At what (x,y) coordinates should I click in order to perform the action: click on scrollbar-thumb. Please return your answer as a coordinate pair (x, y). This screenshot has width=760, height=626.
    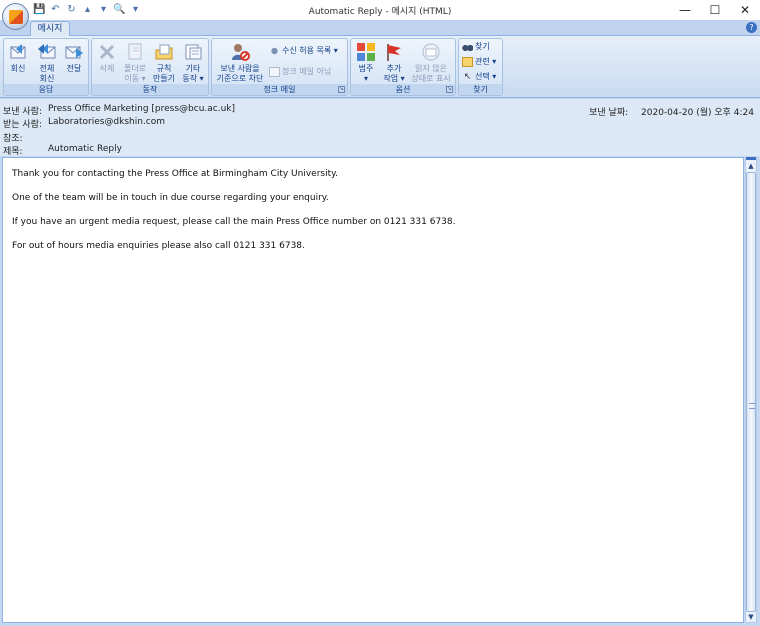
    Looking at the image, I should click on (751, 392).